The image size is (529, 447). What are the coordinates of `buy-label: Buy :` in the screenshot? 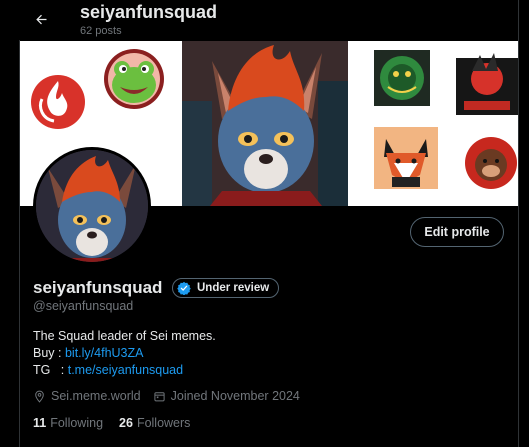 It's located at (49, 353).